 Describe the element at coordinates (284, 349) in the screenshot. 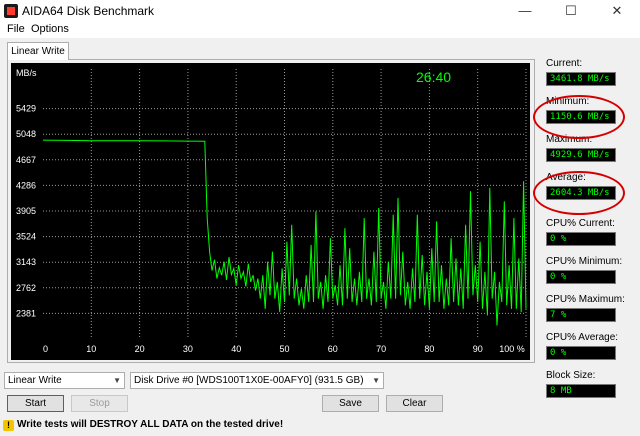

I see `x-tick-label: 50` at that location.